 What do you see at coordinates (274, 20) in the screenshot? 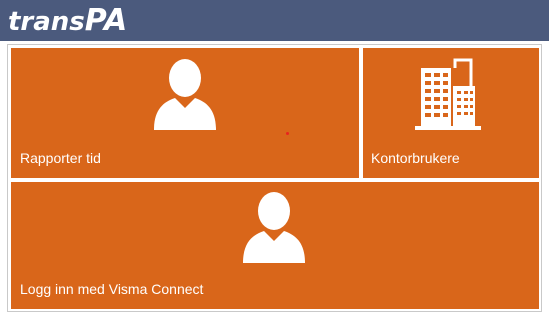
I see `app-header: transPA` at bounding box center [274, 20].